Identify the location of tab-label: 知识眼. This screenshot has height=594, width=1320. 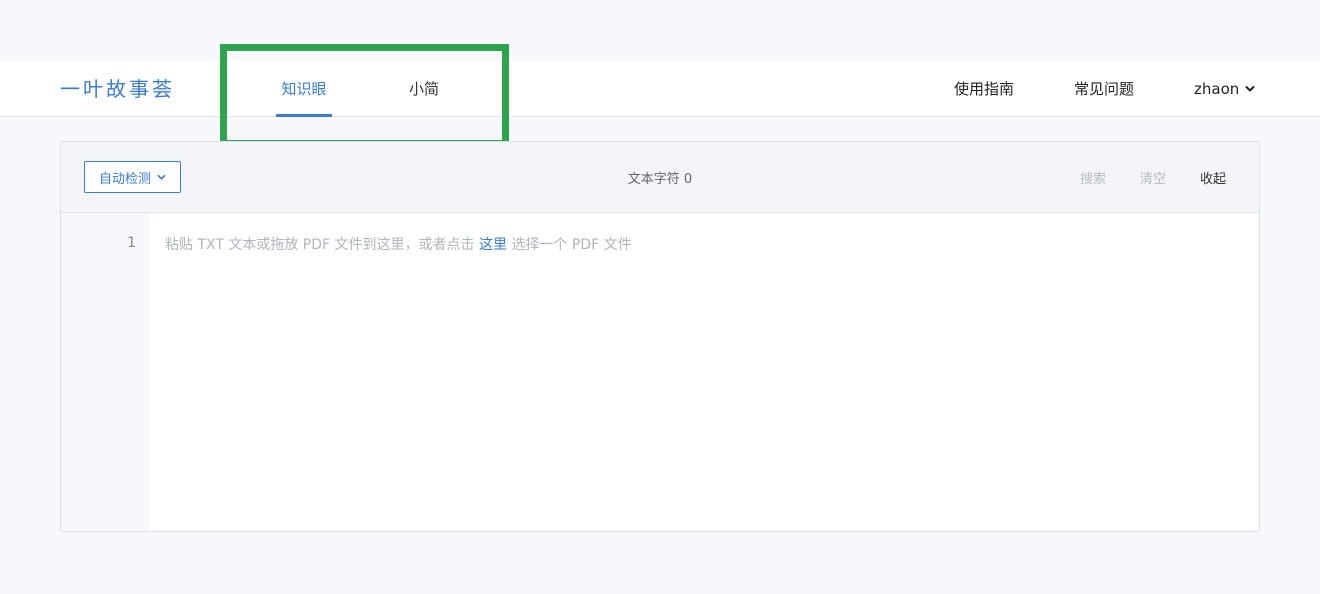
(304, 89).